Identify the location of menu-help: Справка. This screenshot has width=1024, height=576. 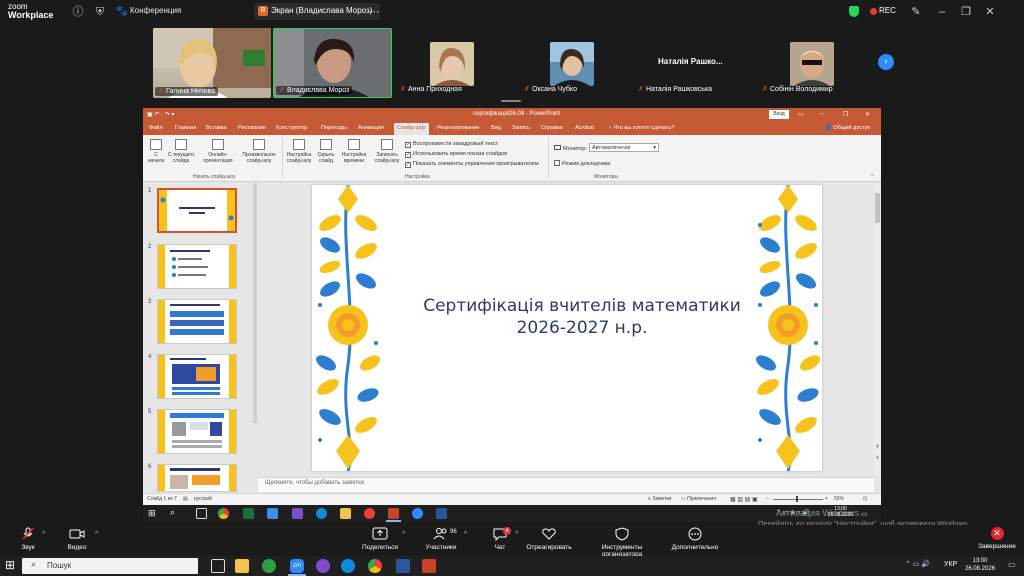
(552, 128).